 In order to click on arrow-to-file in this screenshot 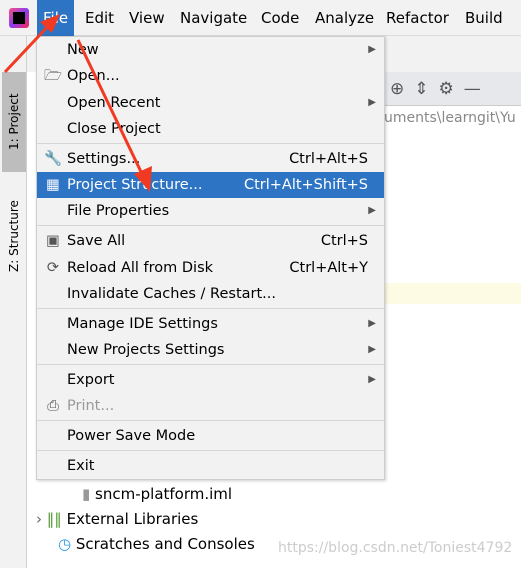, I will do `click(28, 47)`.